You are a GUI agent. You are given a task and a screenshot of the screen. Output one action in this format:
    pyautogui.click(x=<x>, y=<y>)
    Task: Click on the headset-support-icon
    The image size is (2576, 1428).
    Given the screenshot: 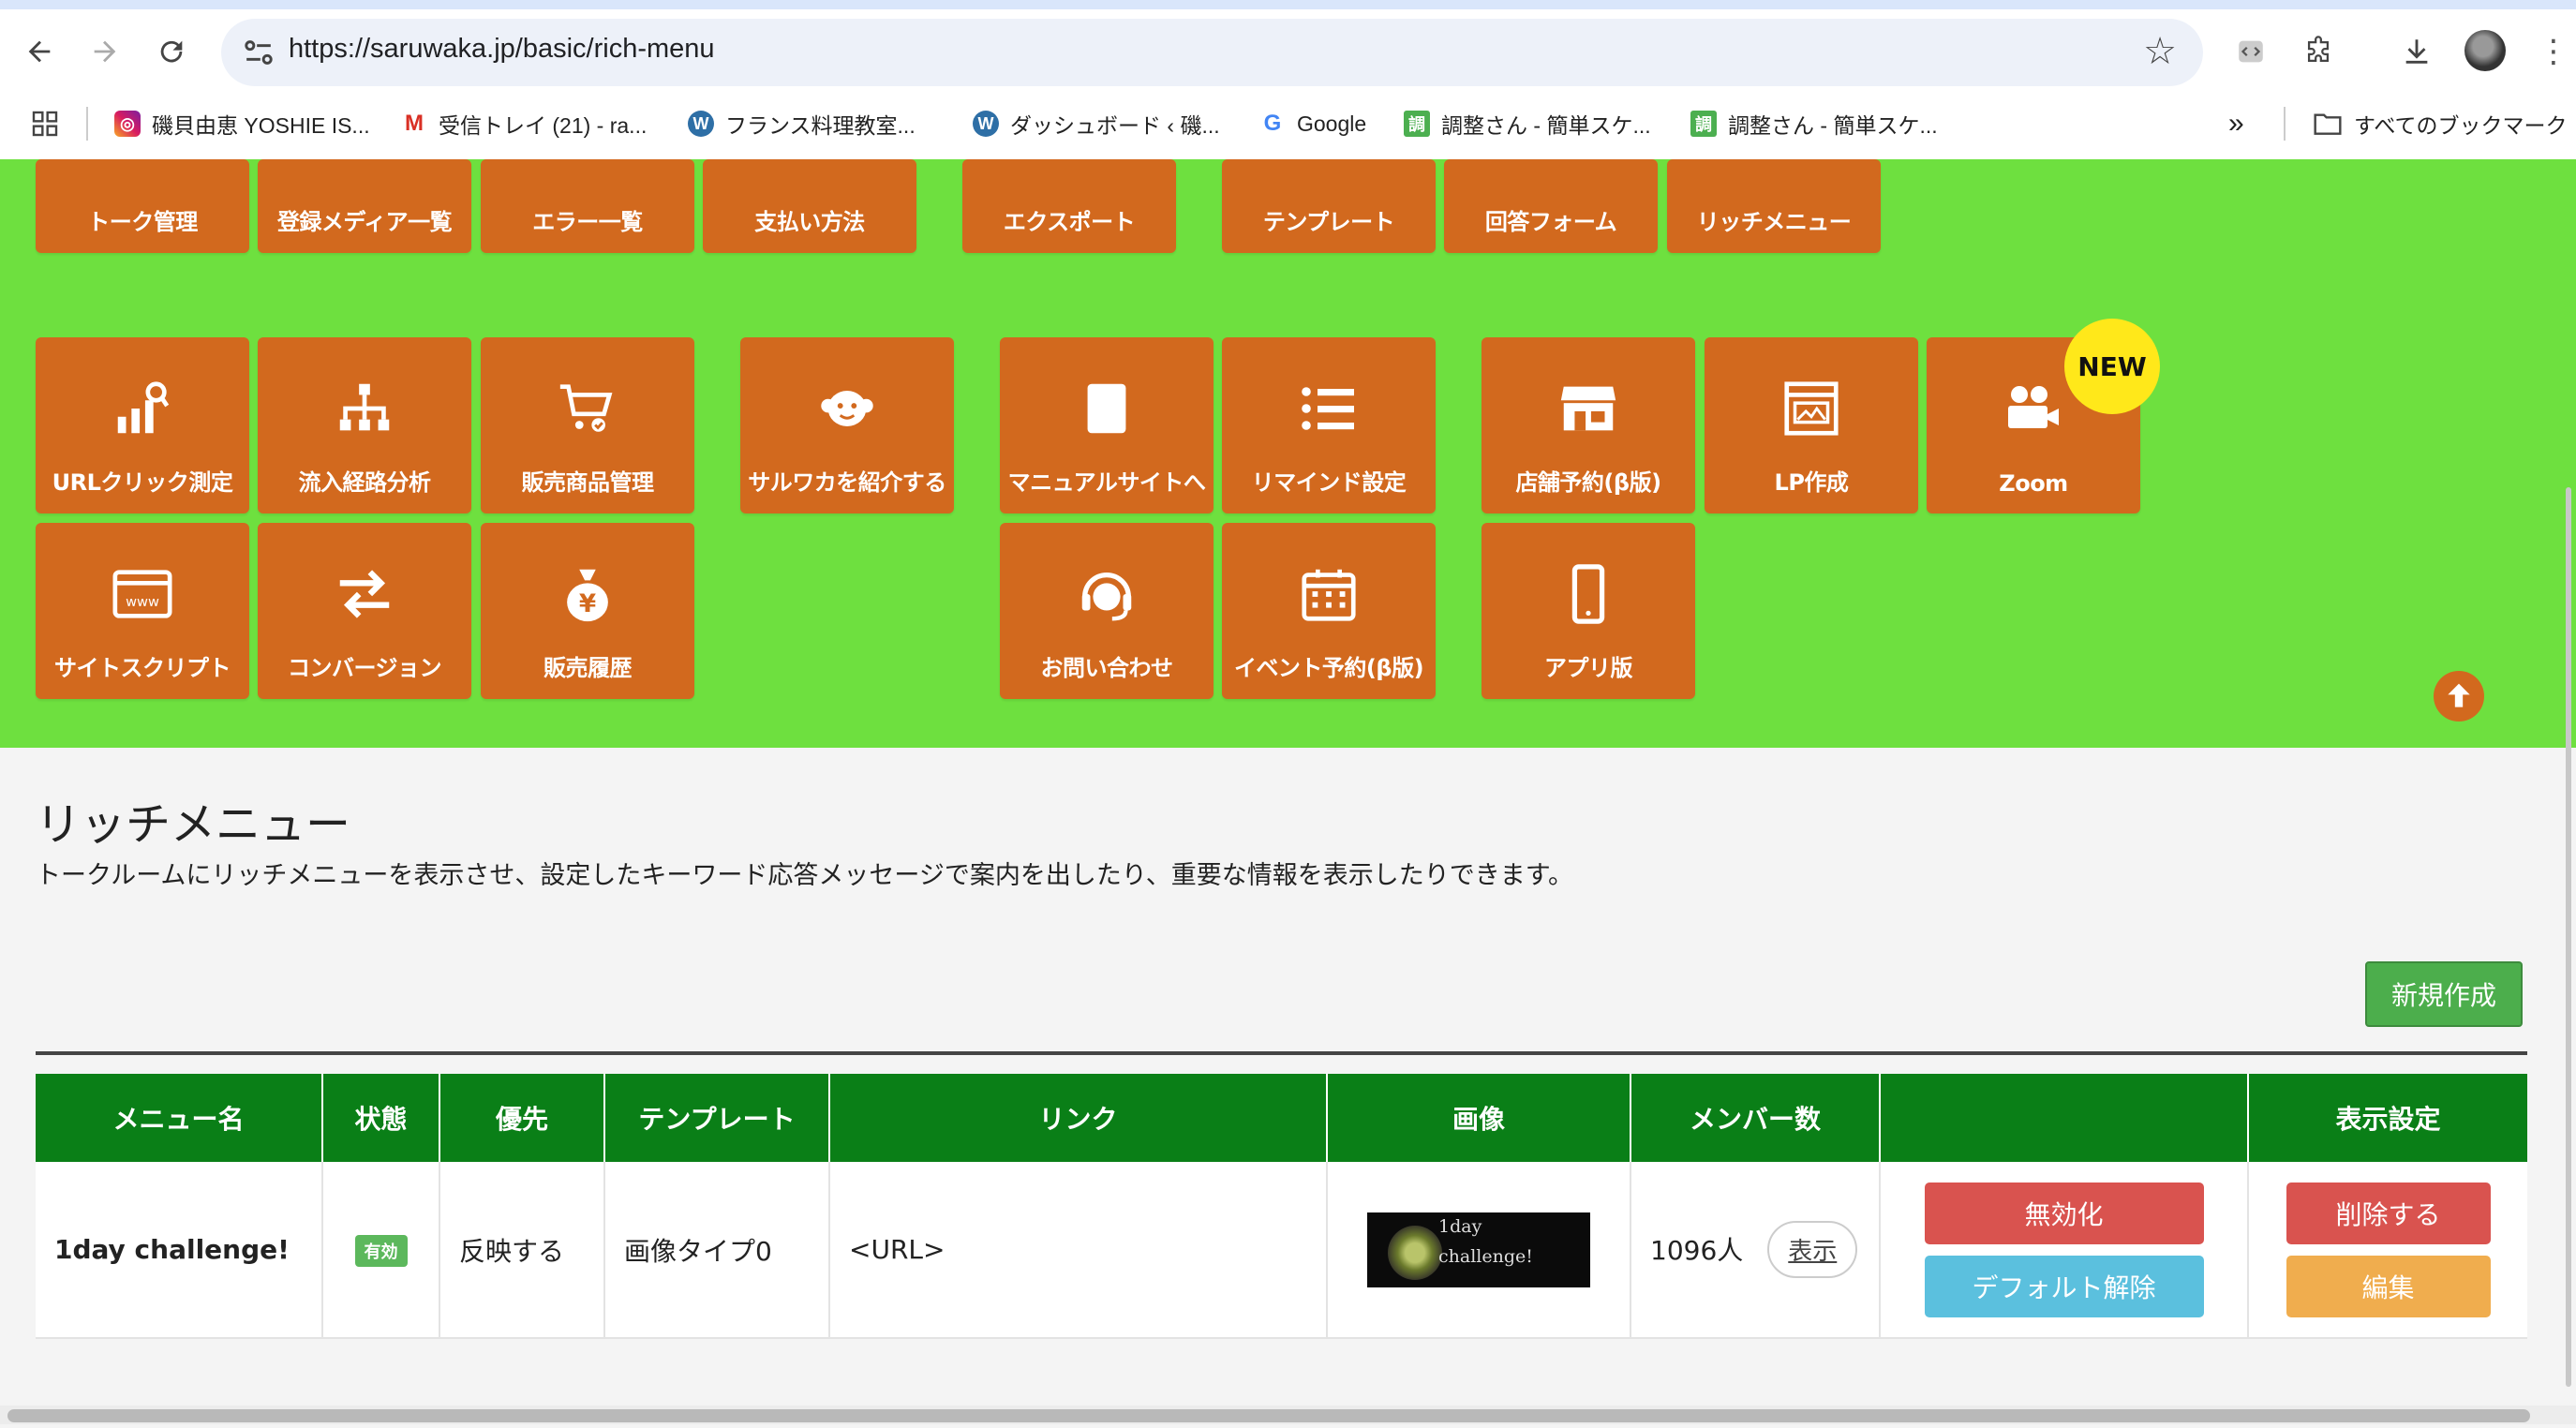 What is the action you would take?
    pyautogui.click(x=1107, y=594)
    